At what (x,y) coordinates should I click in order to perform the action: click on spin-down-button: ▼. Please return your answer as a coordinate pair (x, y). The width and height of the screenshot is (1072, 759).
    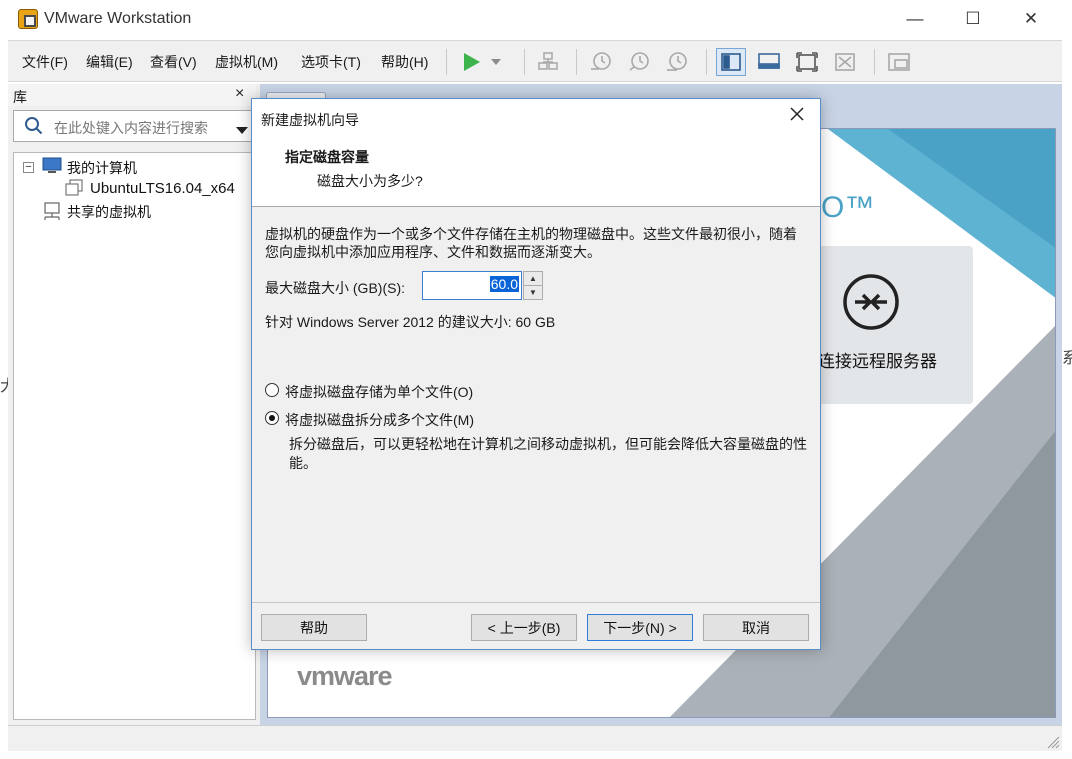
    Looking at the image, I should click on (533, 292).